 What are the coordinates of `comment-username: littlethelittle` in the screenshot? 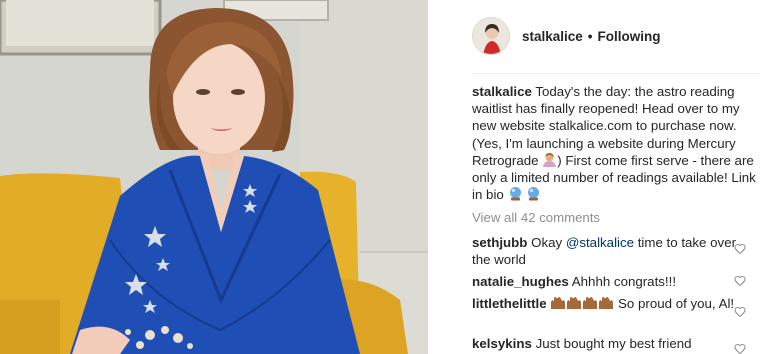 It's located at (509, 303).